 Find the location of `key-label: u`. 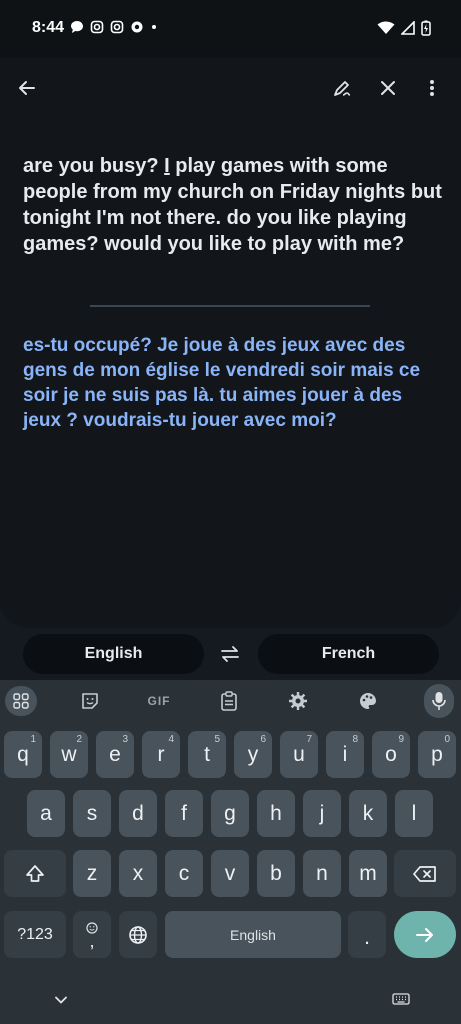

key-label: u is located at coordinates (299, 754).